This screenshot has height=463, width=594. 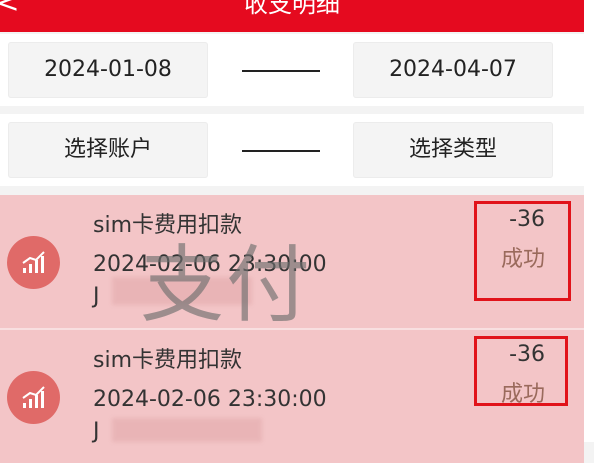 I want to click on watermark-text: 支付, so click(x=226, y=285).